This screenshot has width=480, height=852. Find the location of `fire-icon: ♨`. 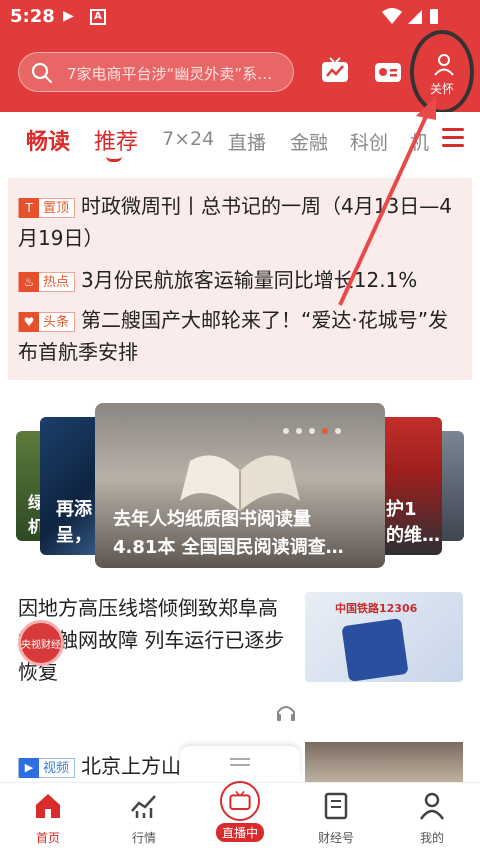

fire-icon: ♨ is located at coordinates (29, 281).